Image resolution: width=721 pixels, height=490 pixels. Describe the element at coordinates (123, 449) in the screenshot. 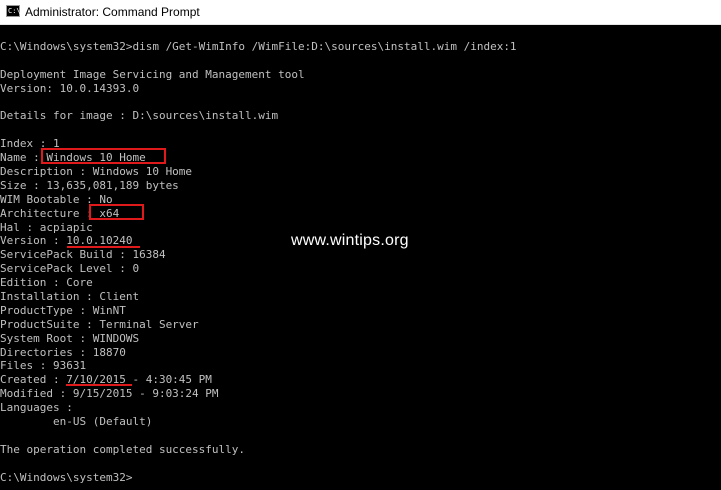

I see `console-line: The operation completed successfully.` at that location.